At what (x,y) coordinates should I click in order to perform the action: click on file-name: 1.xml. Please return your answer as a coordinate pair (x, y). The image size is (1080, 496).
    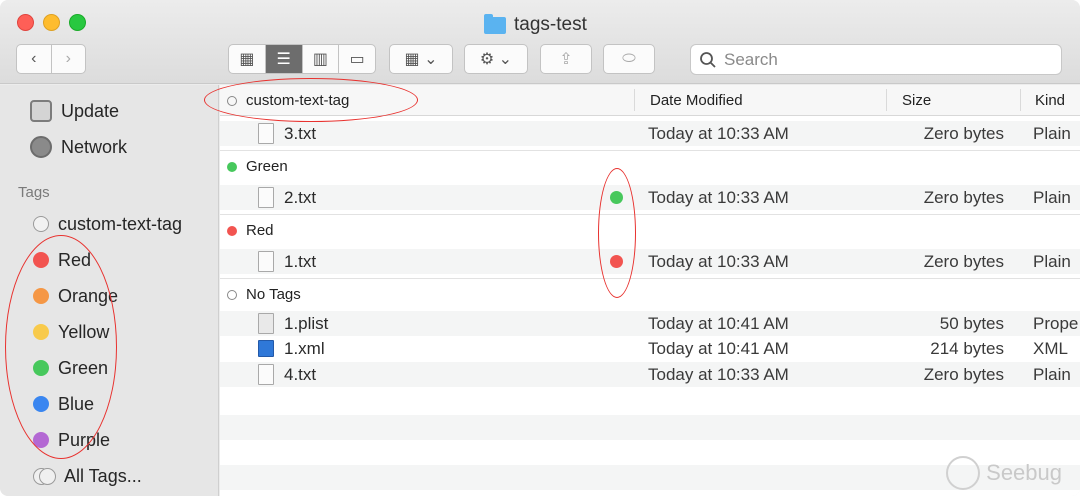
    Looking at the image, I should click on (304, 348).